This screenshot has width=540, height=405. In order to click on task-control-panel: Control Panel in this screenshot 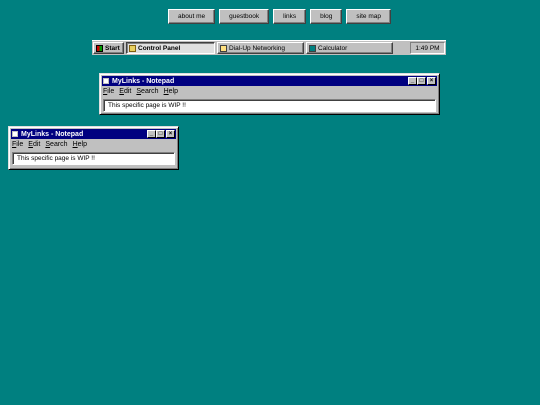, I will do `click(170, 48)`.